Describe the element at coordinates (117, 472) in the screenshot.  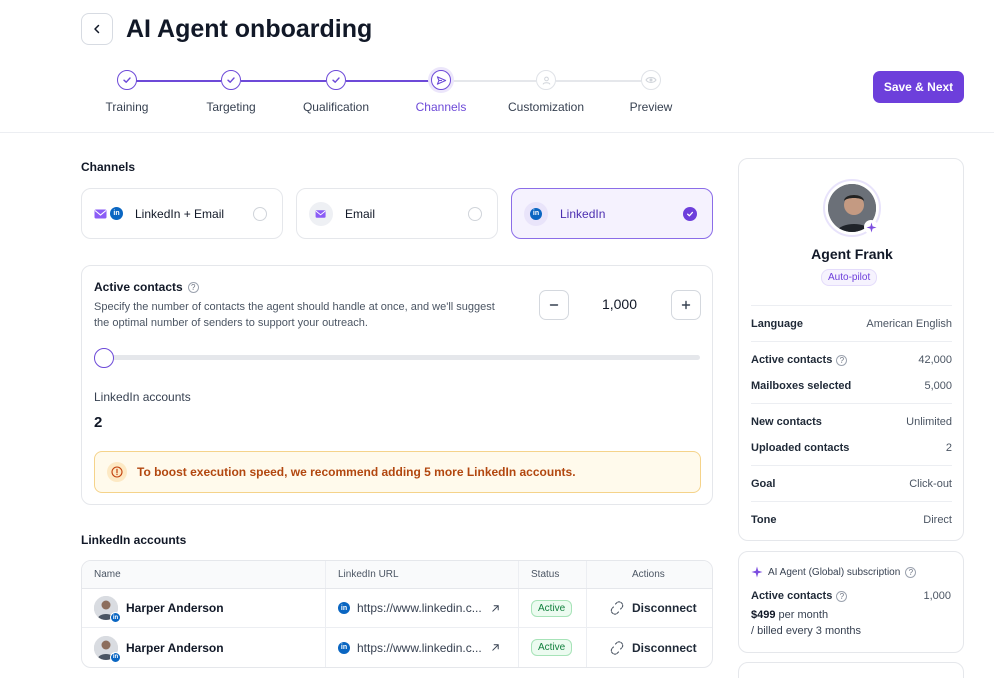
I see `alert-icon` at that location.